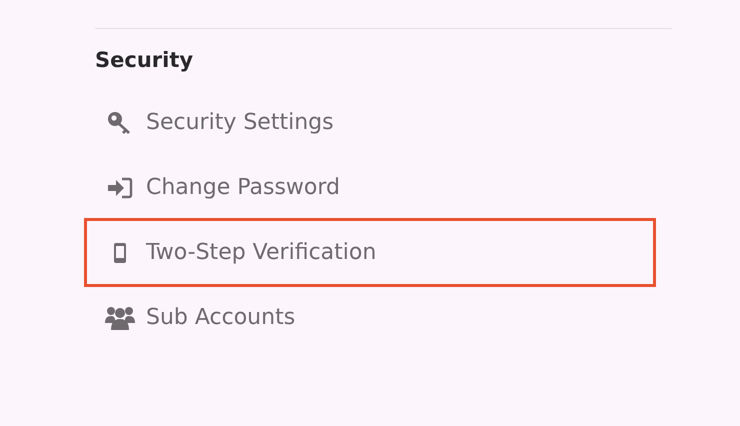 This screenshot has height=426, width=740. I want to click on menu-item-label: Sub Accounts, so click(221, 317).